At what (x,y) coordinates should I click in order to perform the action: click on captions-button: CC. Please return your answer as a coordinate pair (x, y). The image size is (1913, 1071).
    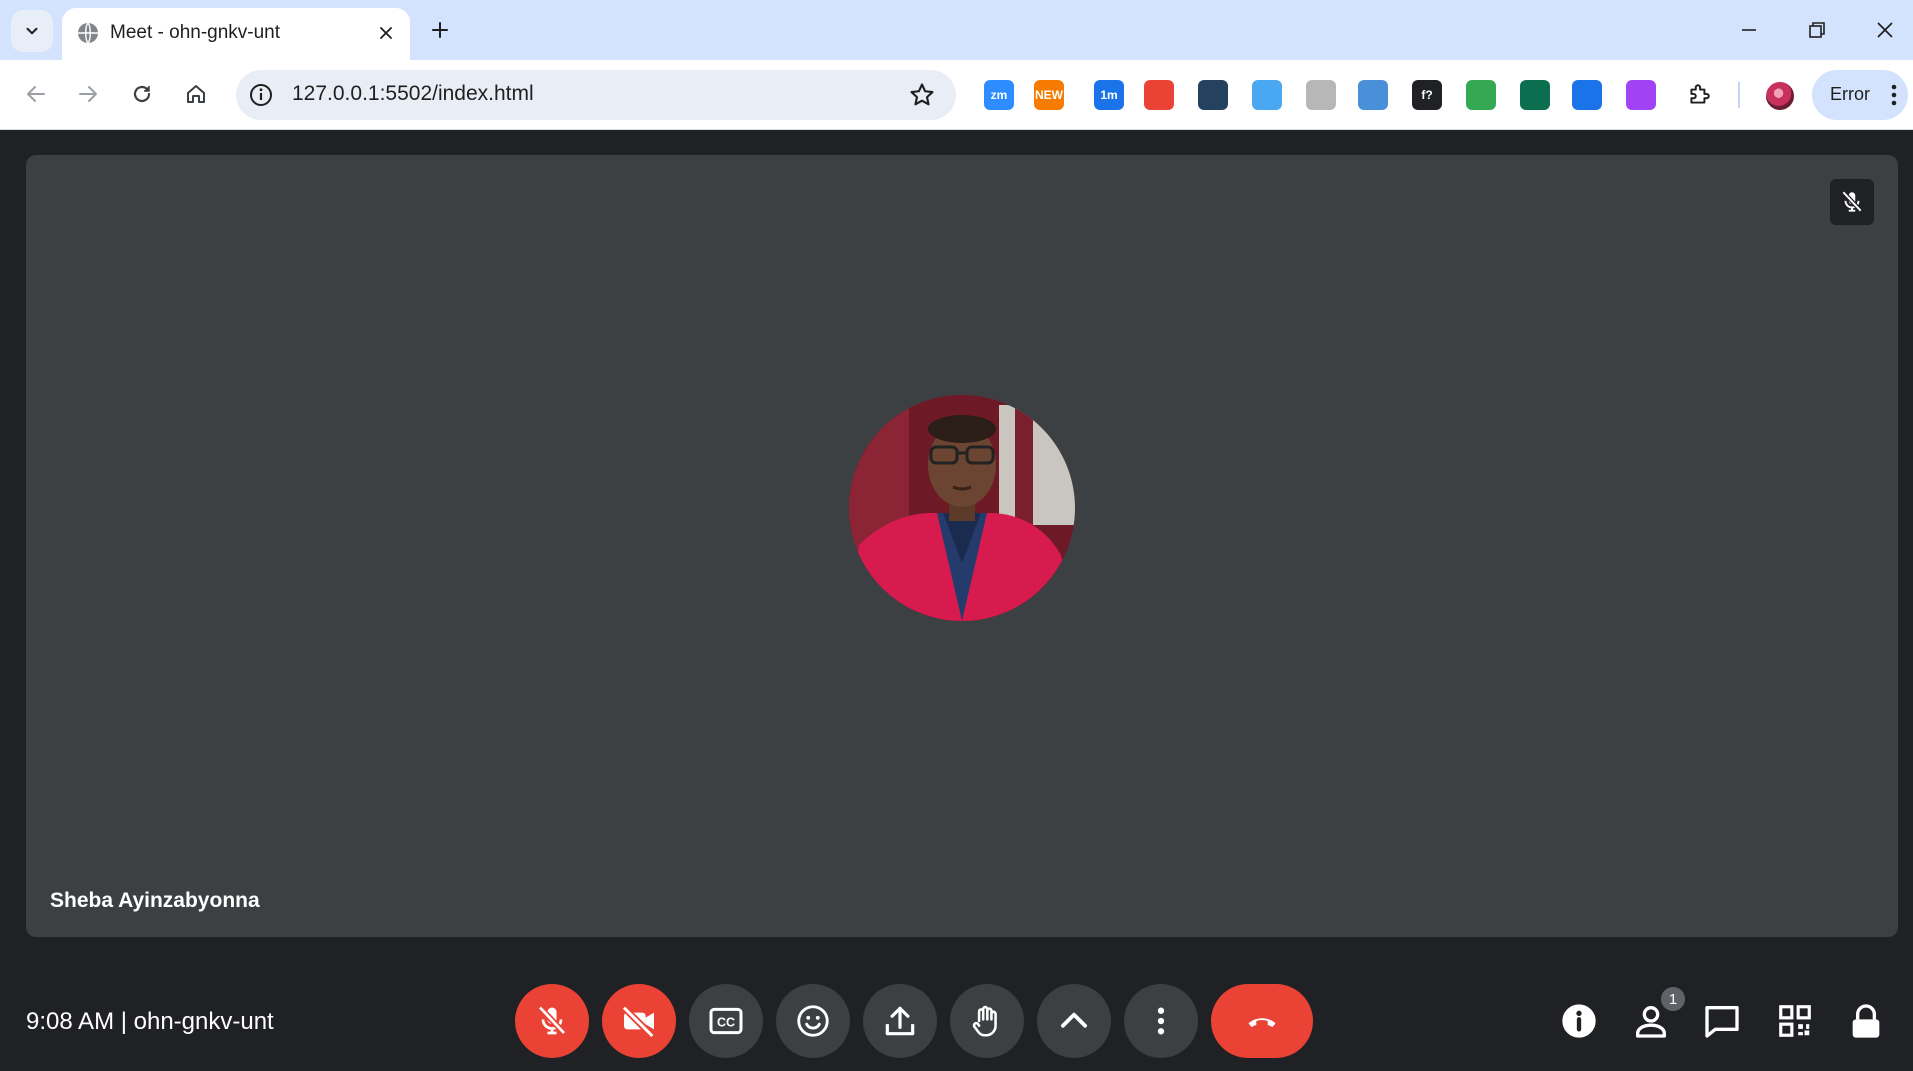
    Looking at the image, I should click on (726, 1021).